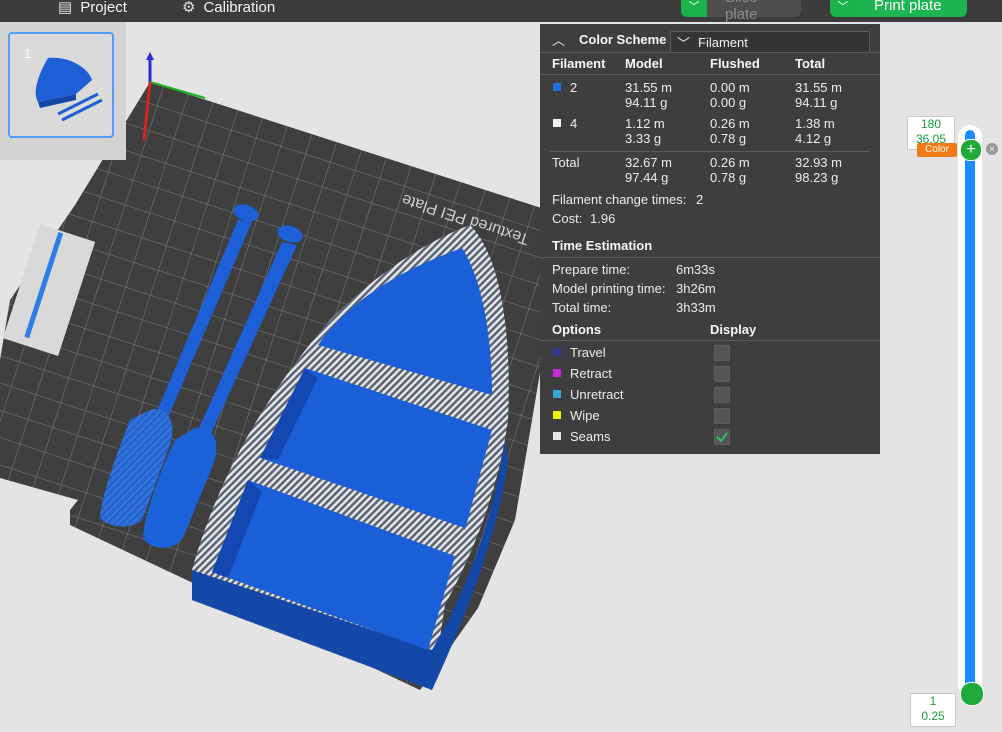 Image resolution: width=1002 pixels, height=732 pixels. Describe the element at coordinates (730, 123) in the screenshot. I see `filament-4-flushed-m: 0.26 m` at that location.